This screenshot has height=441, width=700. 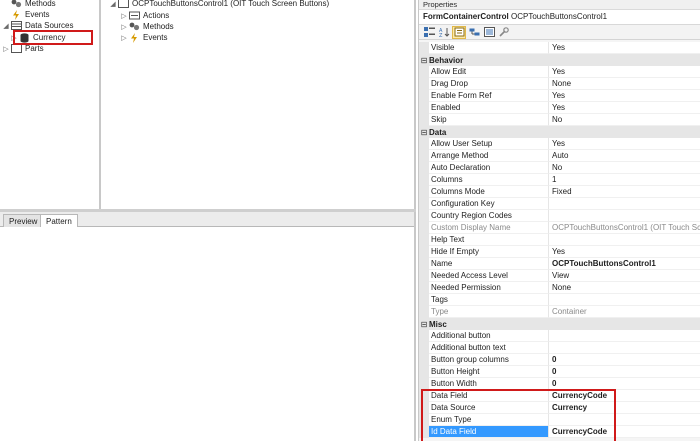 What do you see at coordinates (624, 264) in the screenshot?
I see `property-value: OCPTouchButtonsControl1` at bounding box center [624, 264].